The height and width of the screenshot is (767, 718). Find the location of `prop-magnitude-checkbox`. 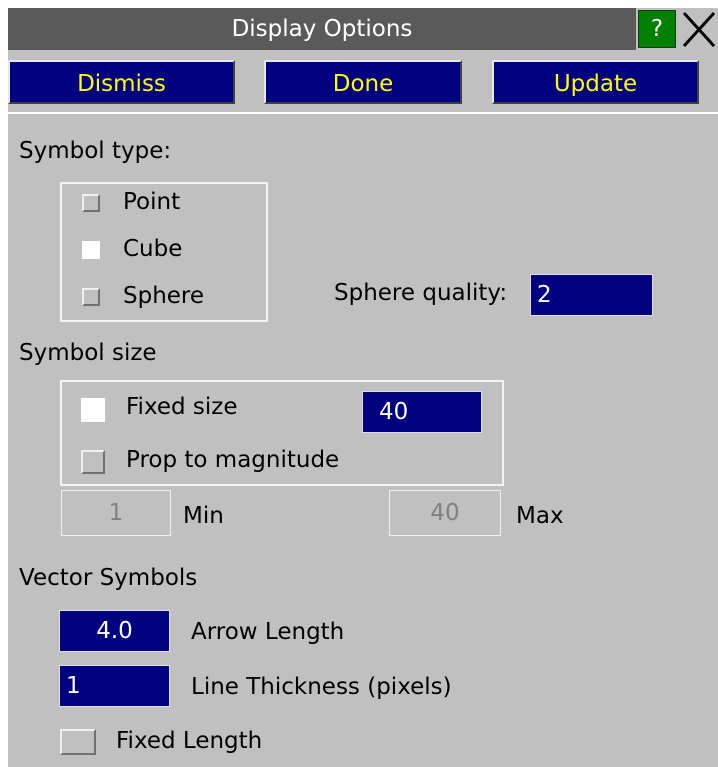

prop-magnitude-checkbox is located at coordinates (93, 462).